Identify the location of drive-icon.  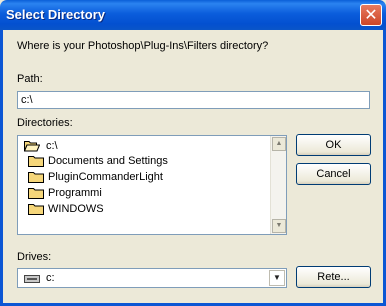
(32, 279).